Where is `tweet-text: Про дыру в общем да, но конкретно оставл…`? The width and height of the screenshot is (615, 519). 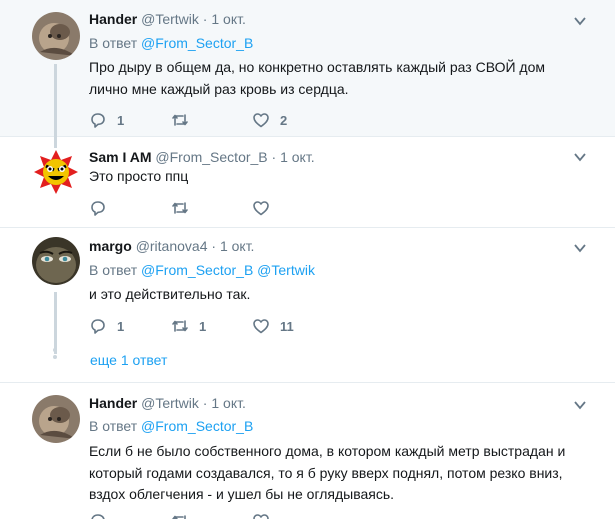
tweet-text: Про дыру в общем да, но конкретно оставл… is located at coordinates (317, 78).